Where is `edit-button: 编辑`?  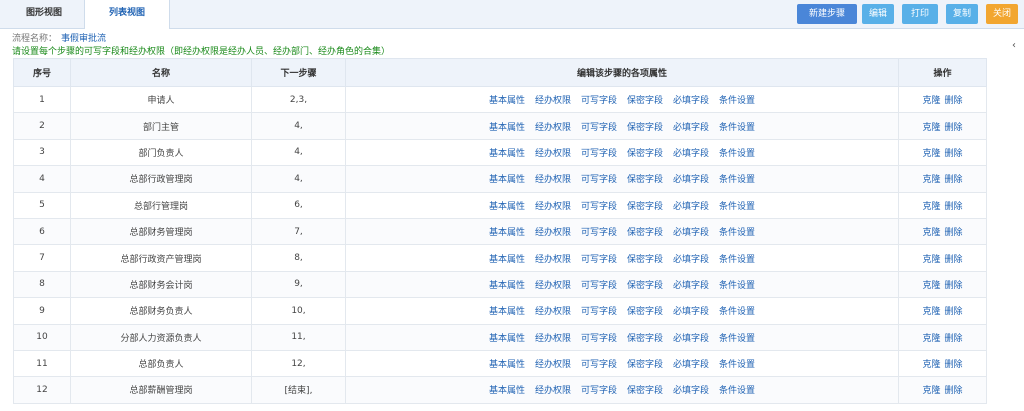 edit-button: 编辑 is located at coordinates (878, 14).